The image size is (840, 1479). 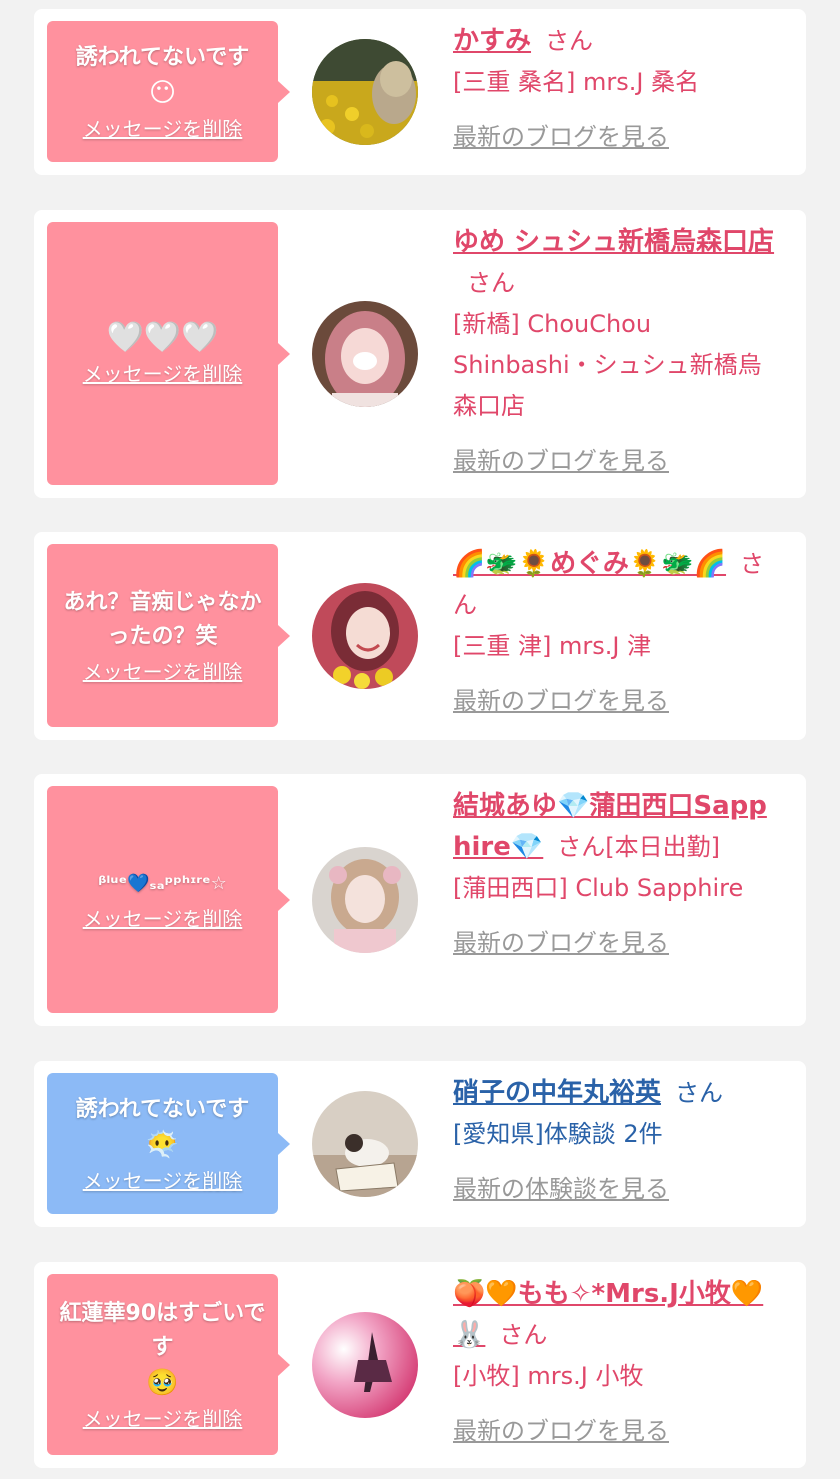 I want to click on dancer-pink-light-photo-icon, so click(x=365, y=1365).